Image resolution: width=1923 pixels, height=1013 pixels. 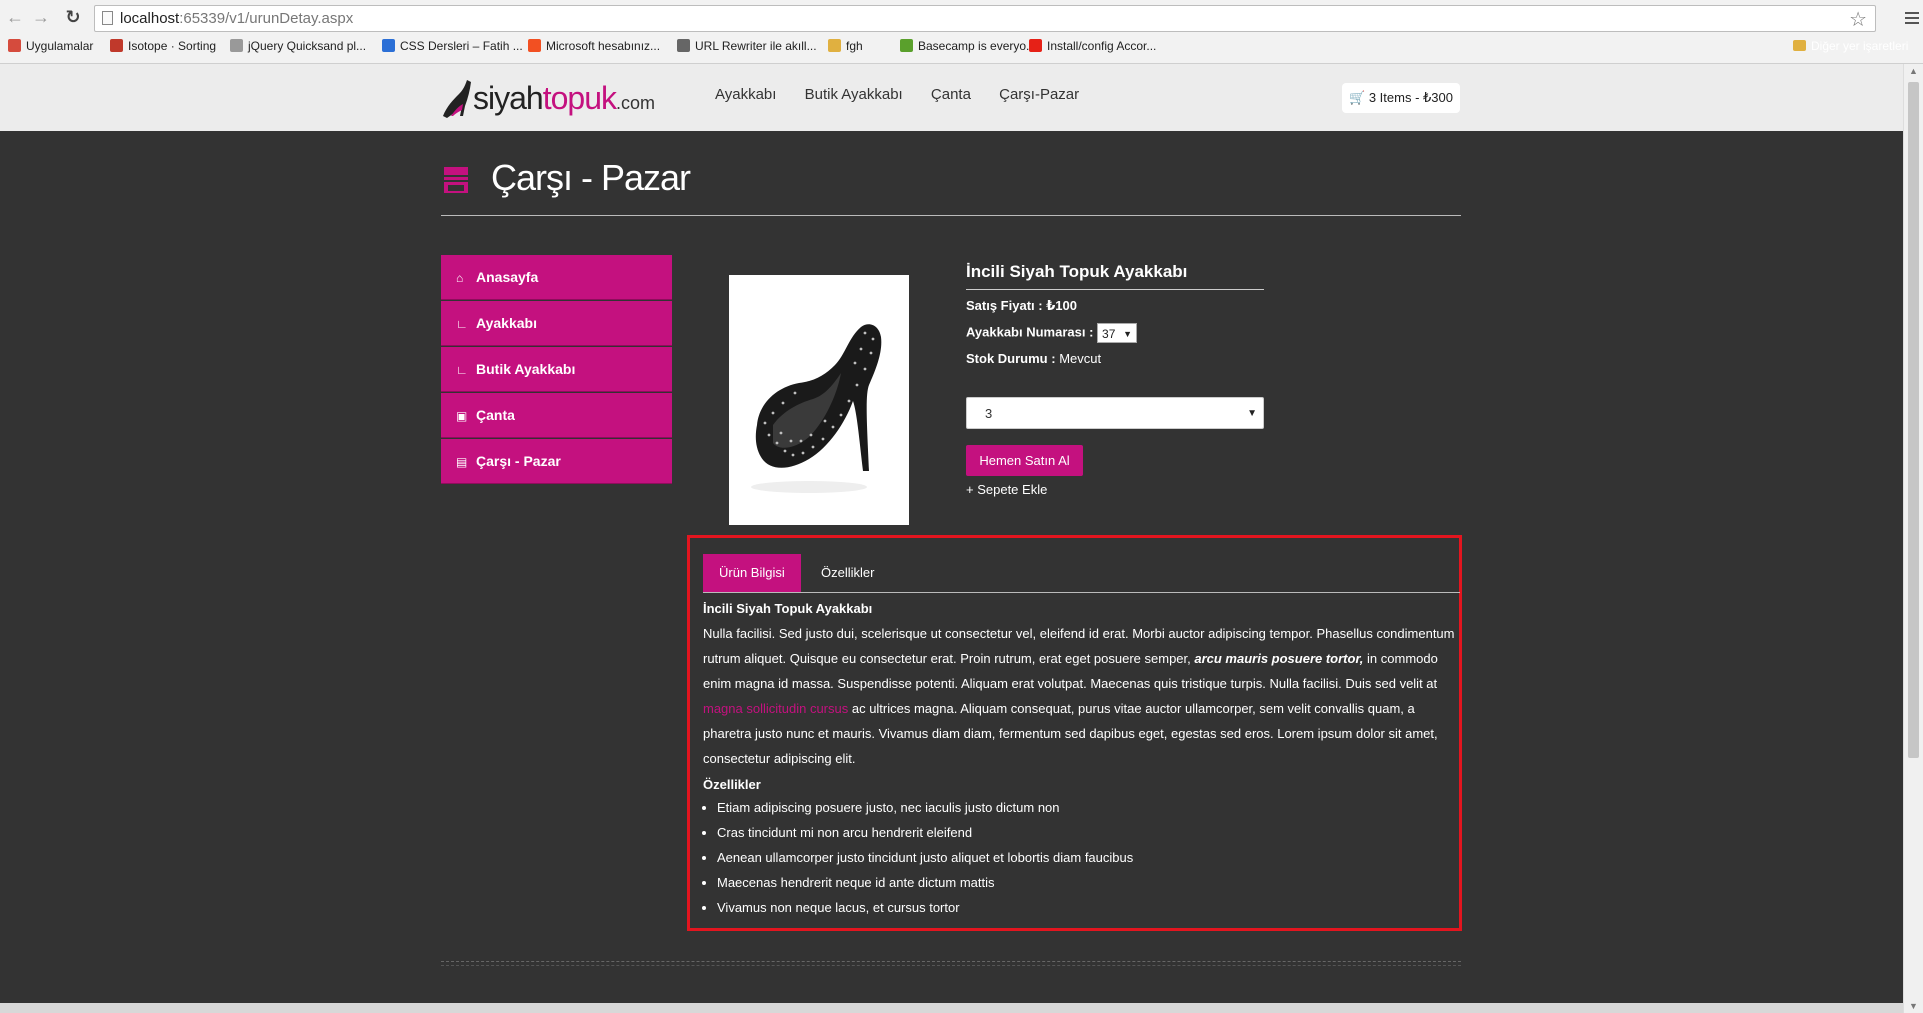 I want to click on sidebar-item-anasayfa: ⌂ Anasayfa, so click(x=556, y=277).